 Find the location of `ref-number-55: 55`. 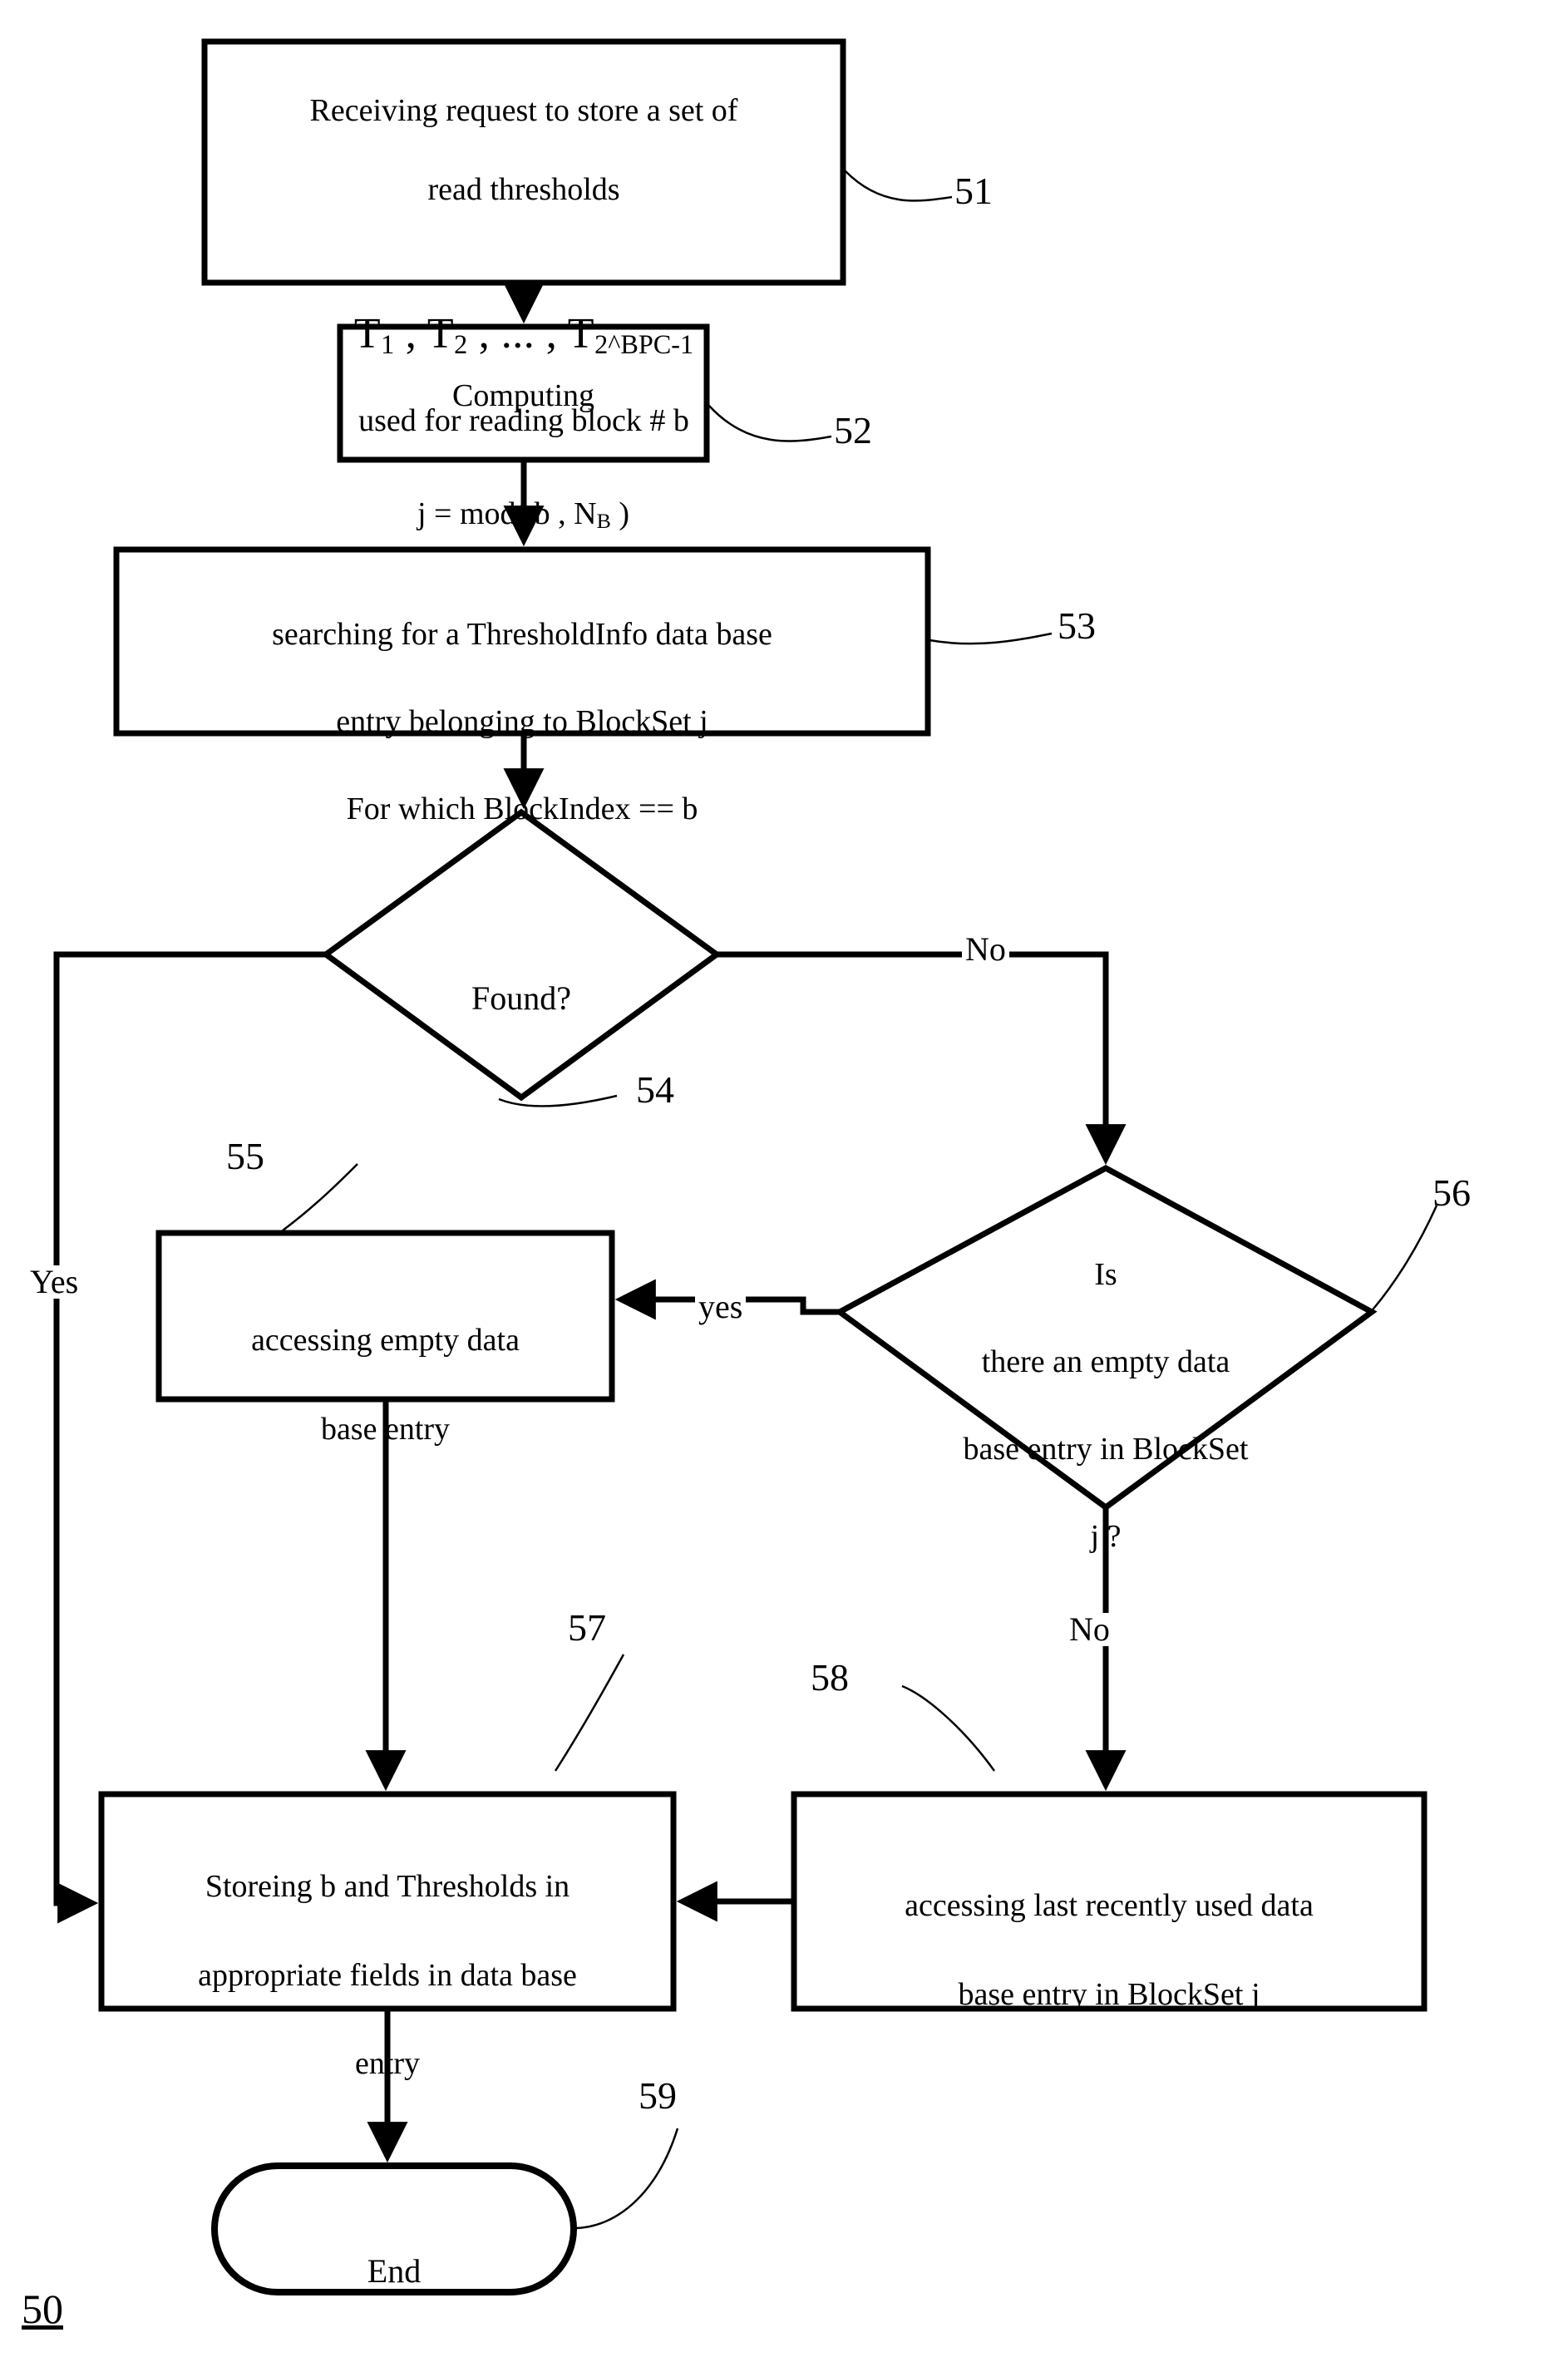

ref-number-55: 55 is located at coordinates (245, 1156).